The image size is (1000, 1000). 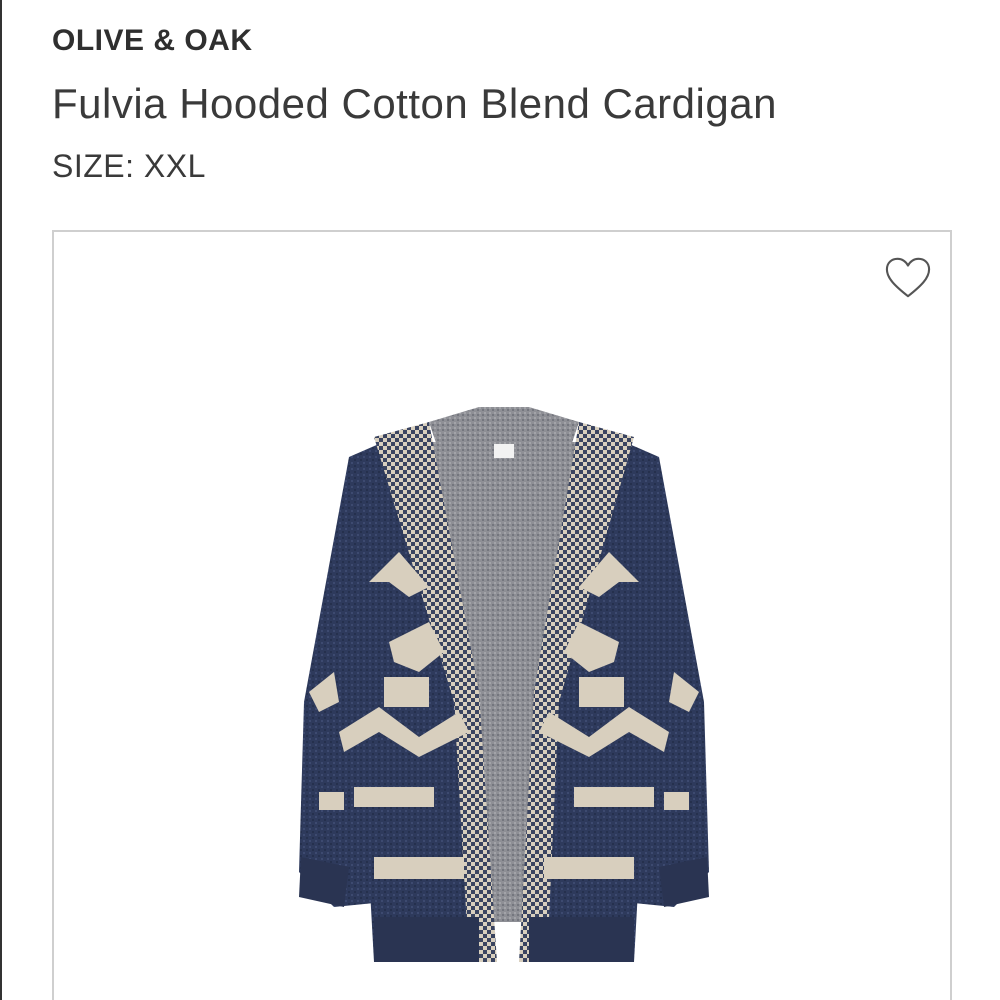 I want to click on favorite-button, so click(x=908, y=278).